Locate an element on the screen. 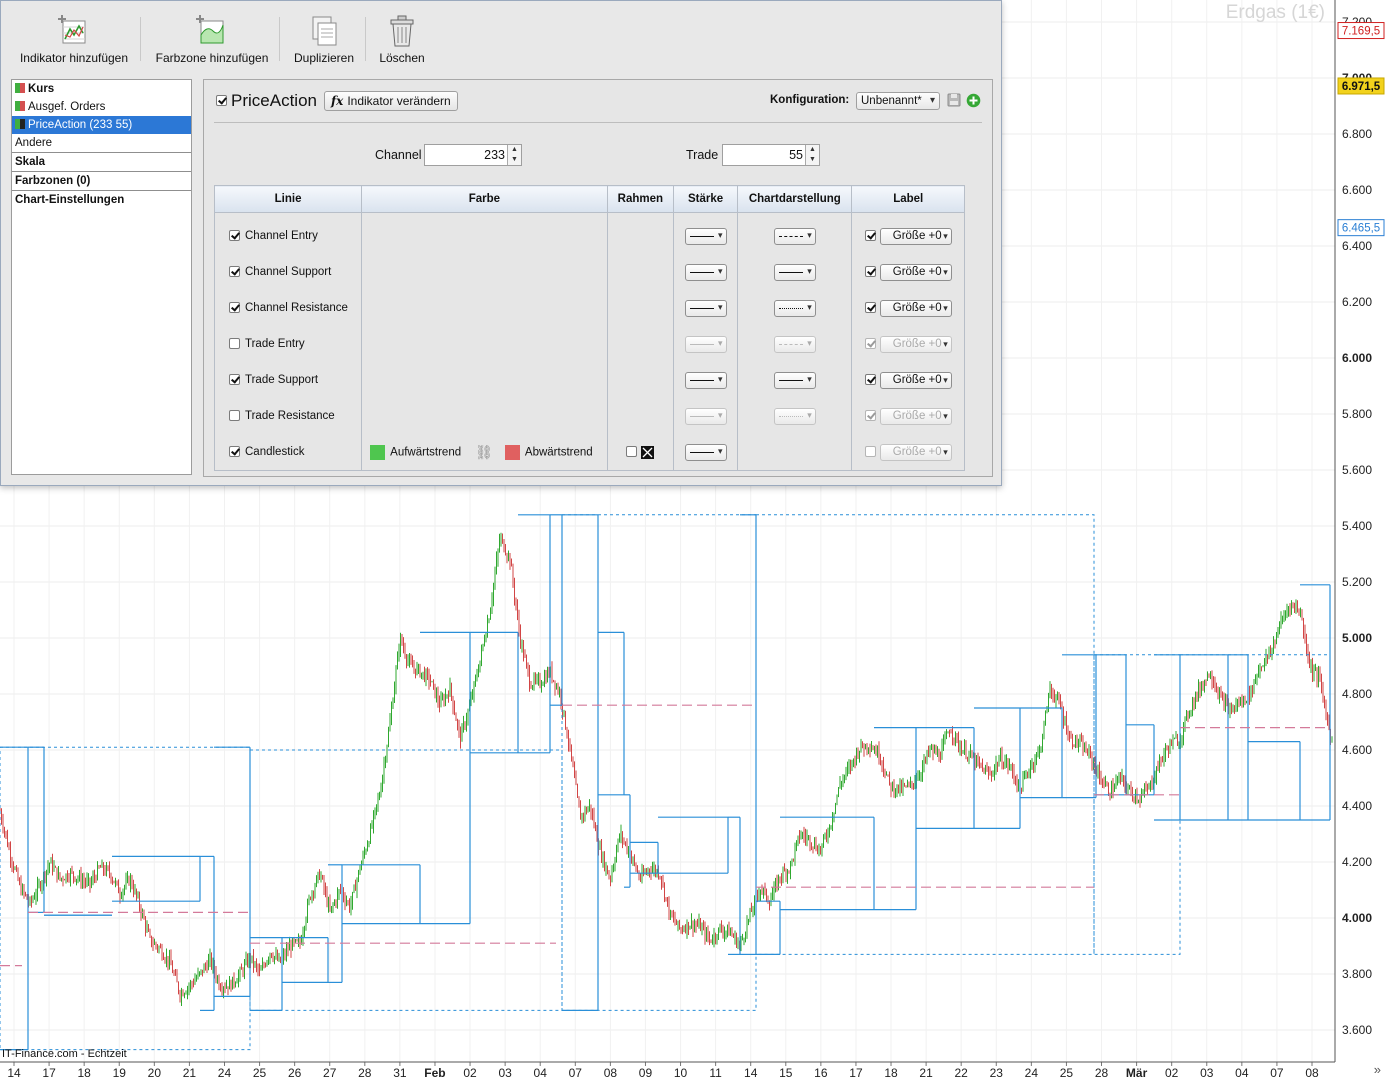  line-sample-icon is located at coordinates (701, 272).